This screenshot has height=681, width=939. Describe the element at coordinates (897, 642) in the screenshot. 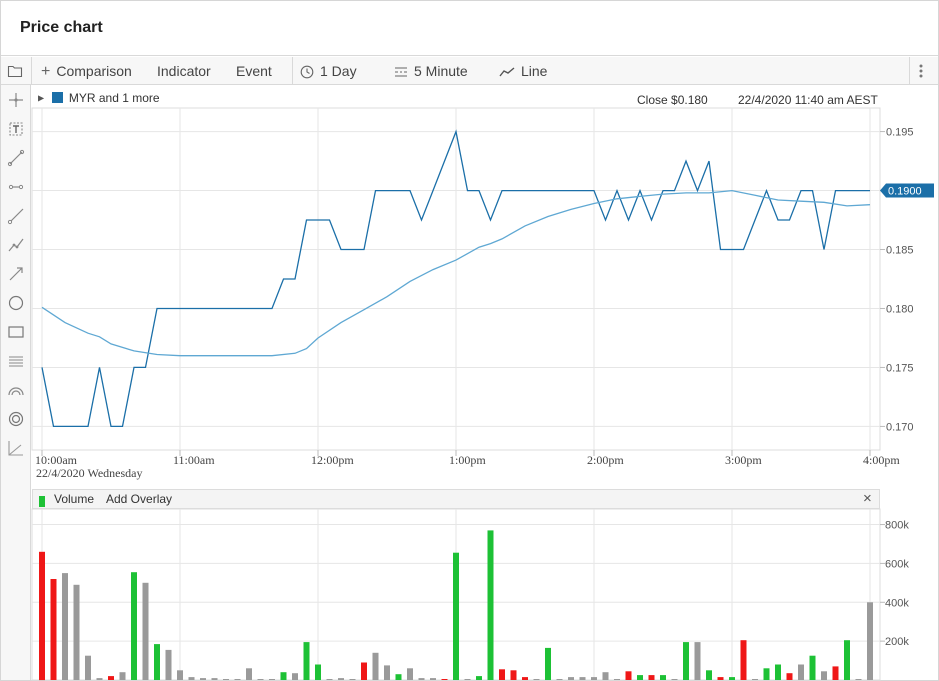

I see `volume-tick-label: 200k` at that location.